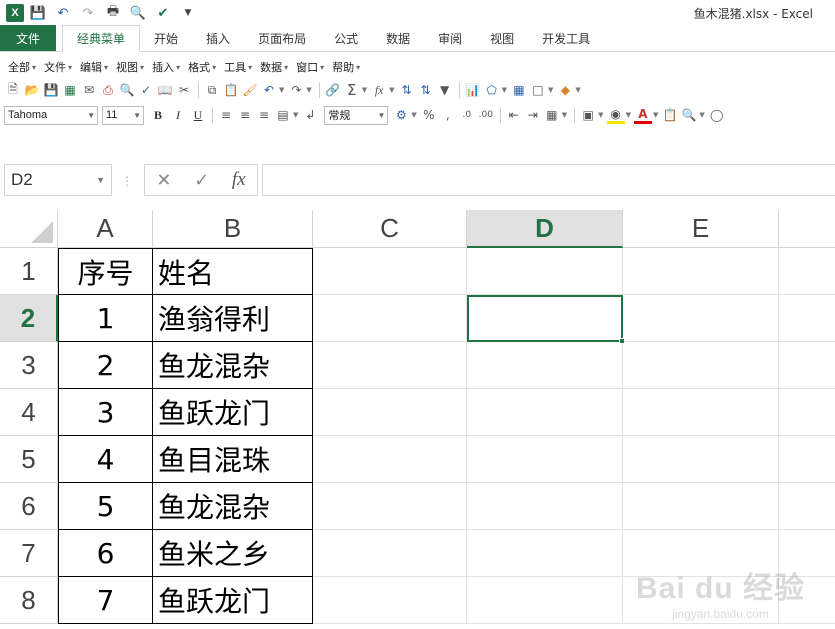 This screenshot has width=835, height=629. What do you see at coordinates (113, 13) in the screenshot?
I see `print-preview-icon: 🖶` at bounding box center [113, 13].